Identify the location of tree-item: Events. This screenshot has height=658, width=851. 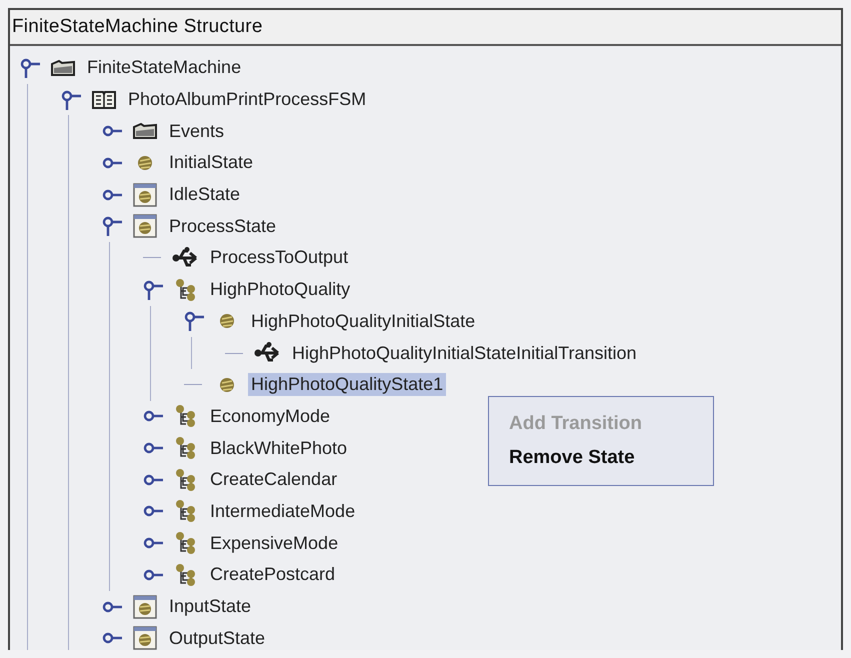
(197, 131).